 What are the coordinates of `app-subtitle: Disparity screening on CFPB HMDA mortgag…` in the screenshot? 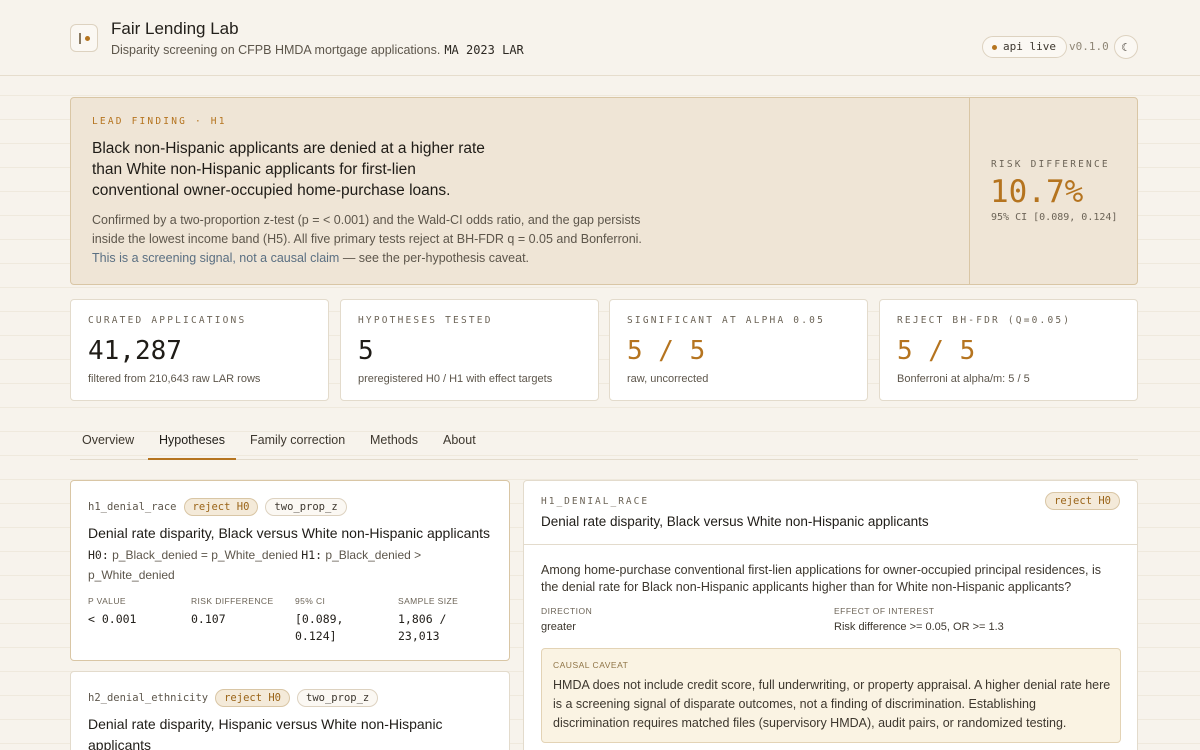 It's located at (317, 50).